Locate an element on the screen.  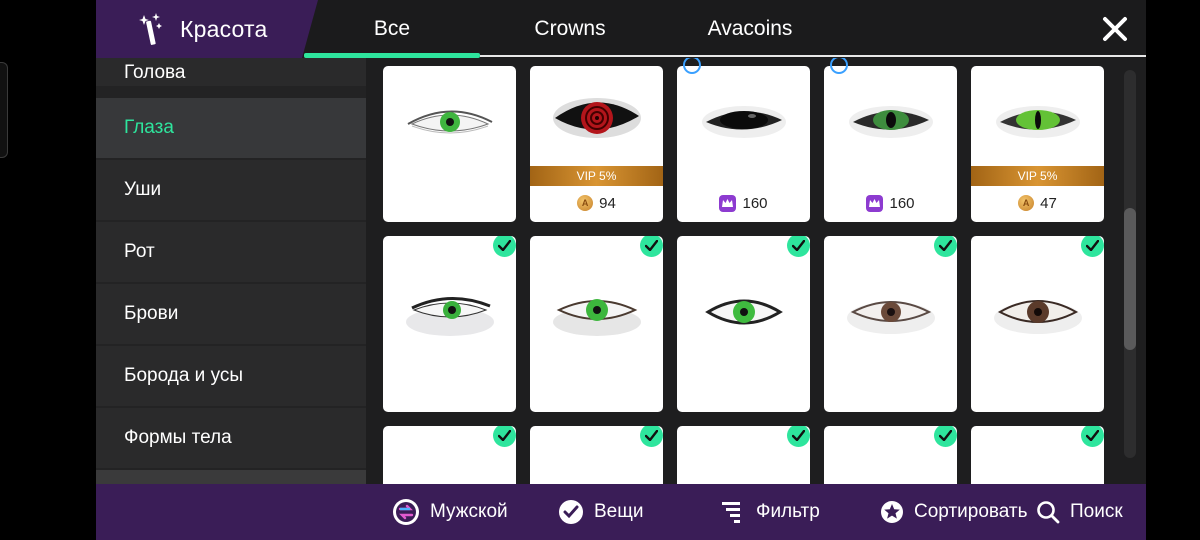
search-icon is located at coordinates (1048, 512).